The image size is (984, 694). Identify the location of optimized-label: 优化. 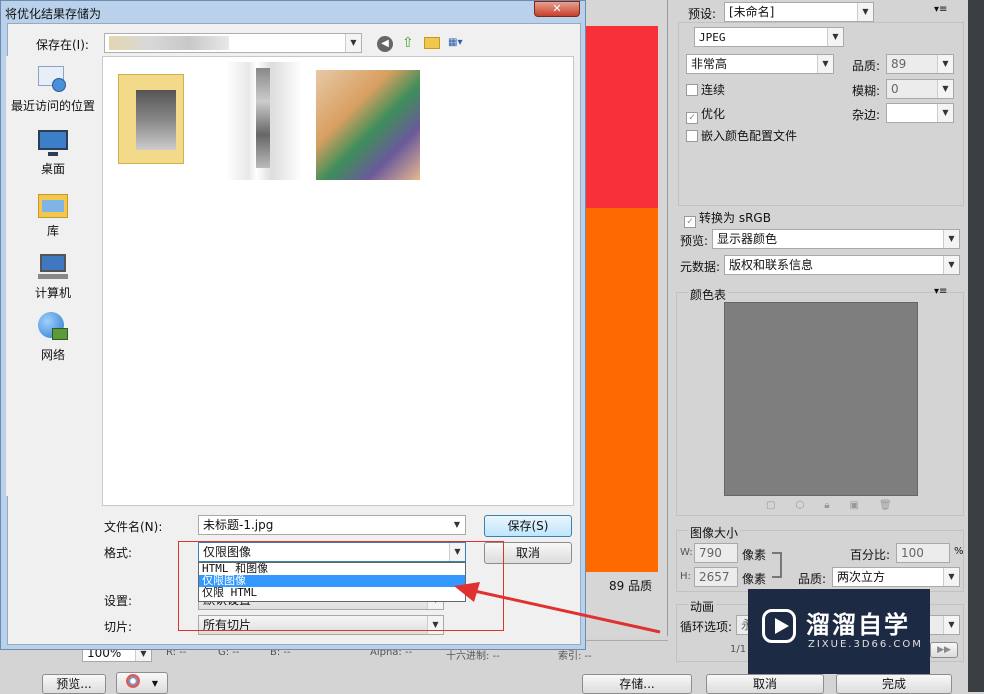
(713, 114).